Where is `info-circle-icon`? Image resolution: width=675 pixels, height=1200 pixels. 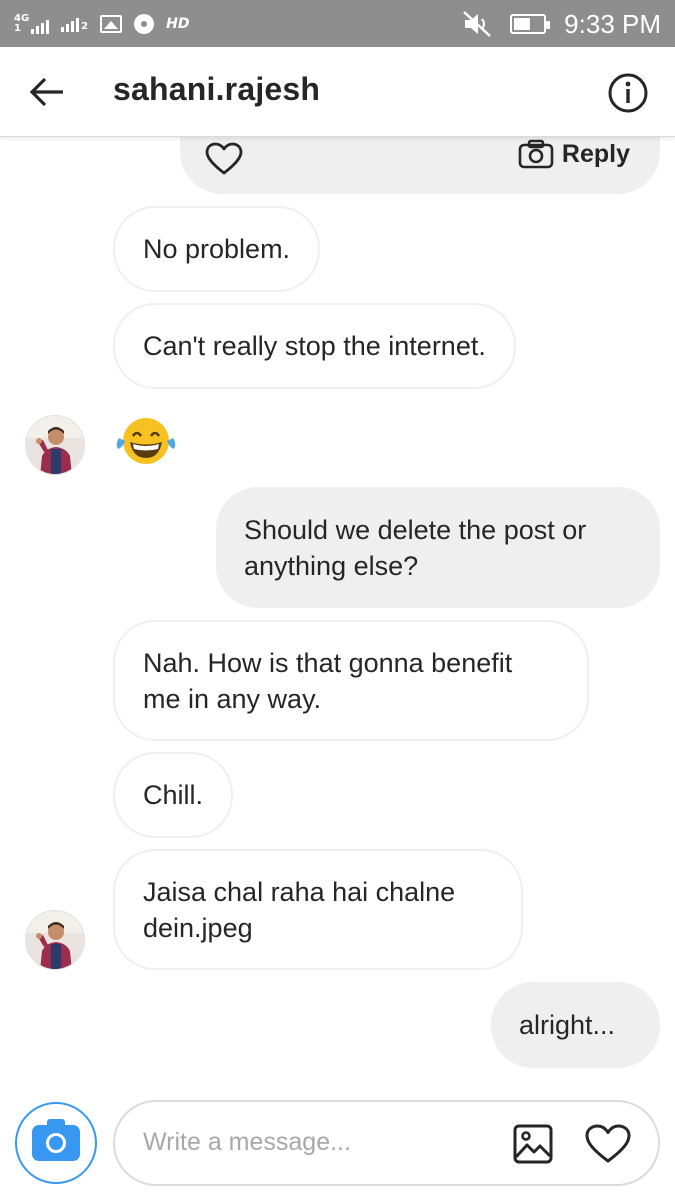 info-circle-icon is located at coordinates (628, 93).